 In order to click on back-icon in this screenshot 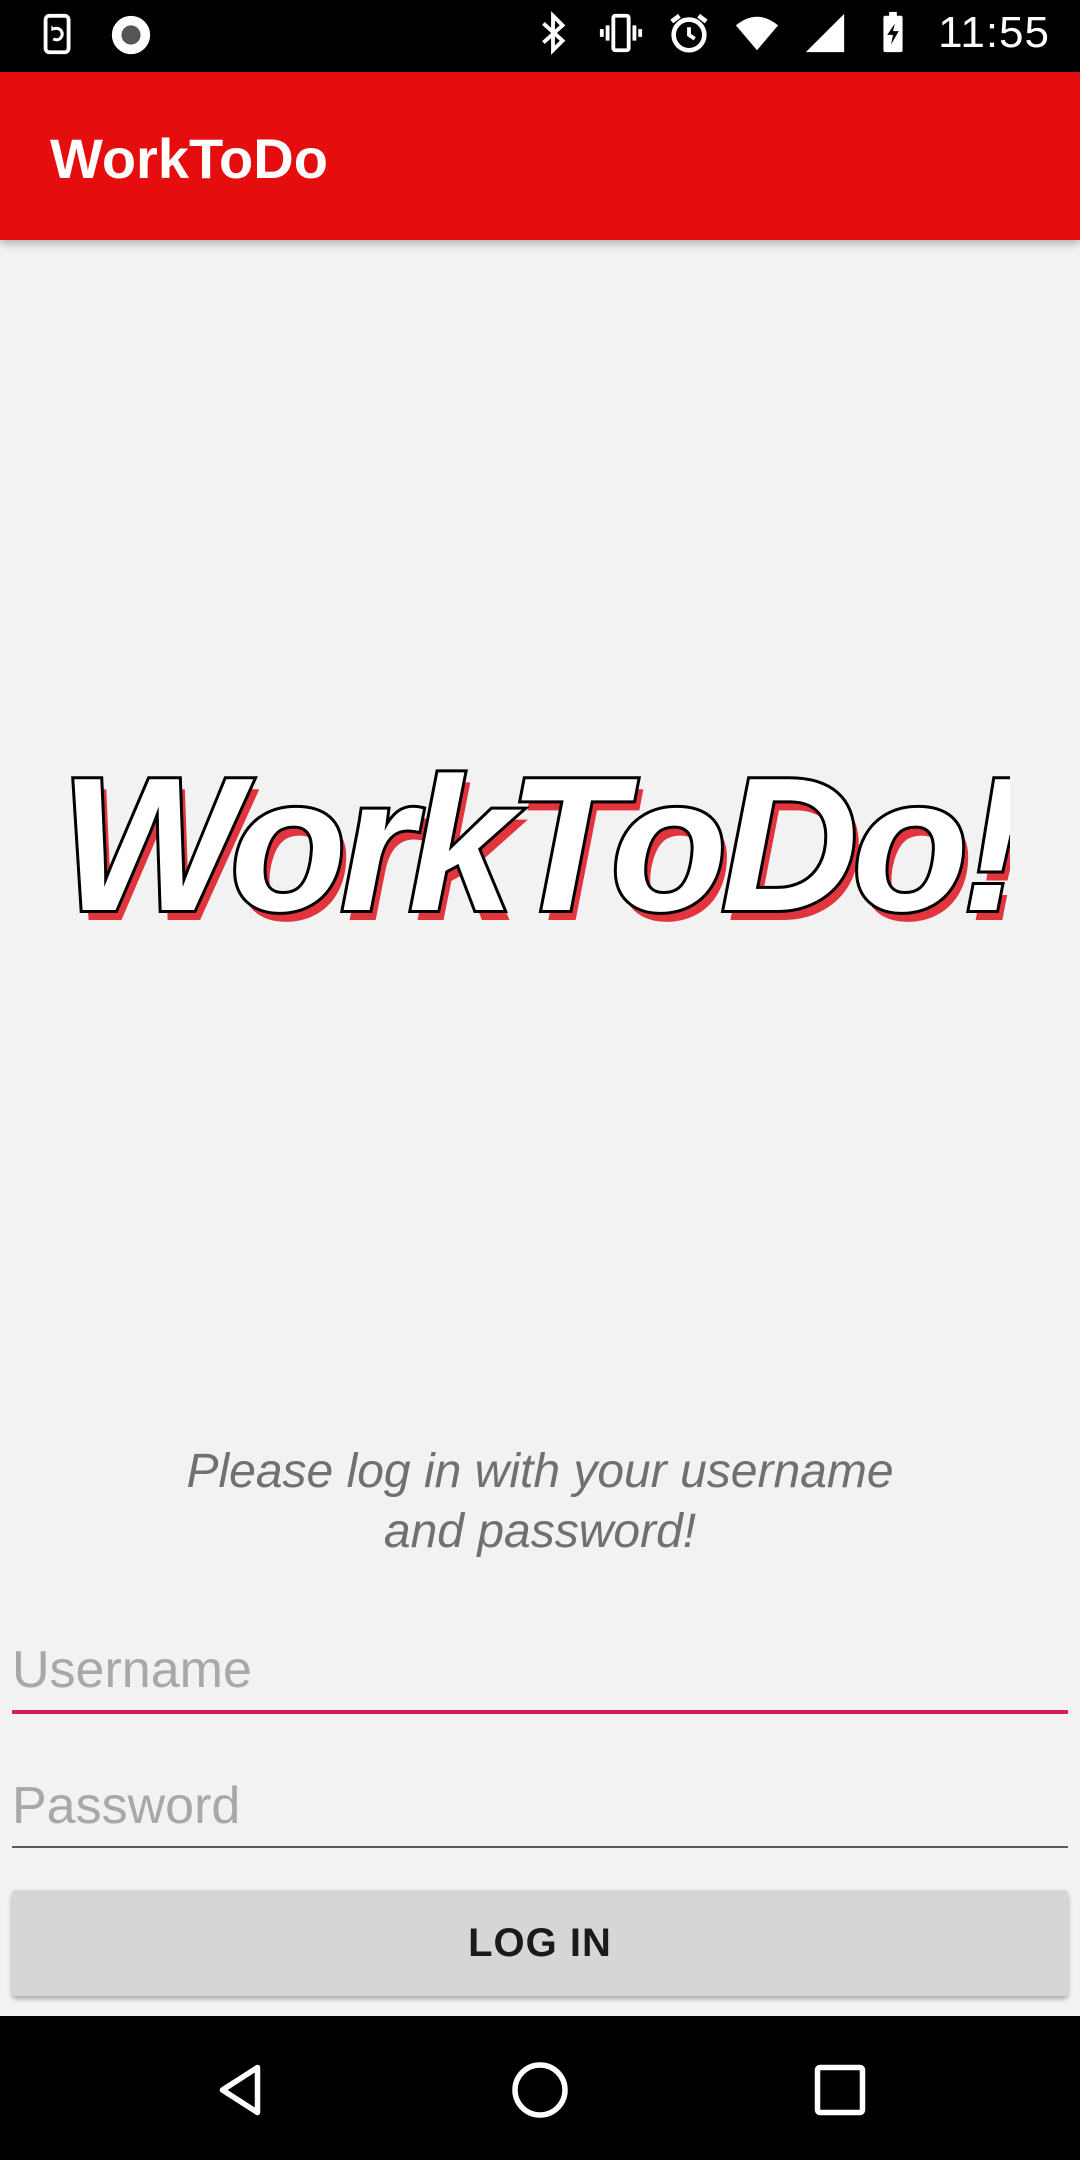, I will do `click(240, 2090)`.